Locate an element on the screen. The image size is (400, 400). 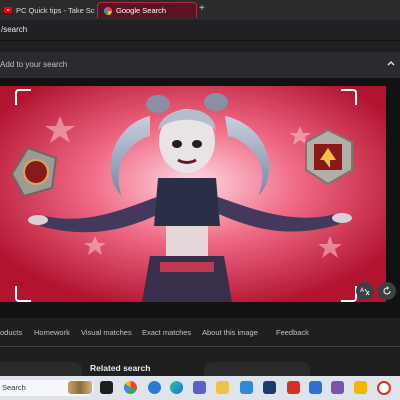
store-icon is located at coordinates (246, 387).